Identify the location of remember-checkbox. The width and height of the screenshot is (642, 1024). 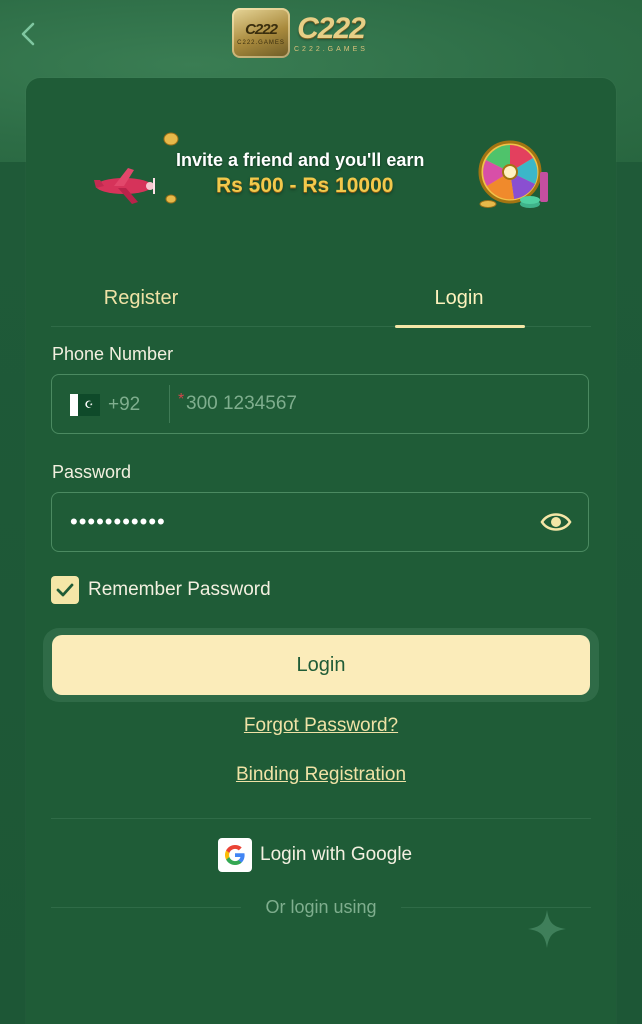
(65, 590).